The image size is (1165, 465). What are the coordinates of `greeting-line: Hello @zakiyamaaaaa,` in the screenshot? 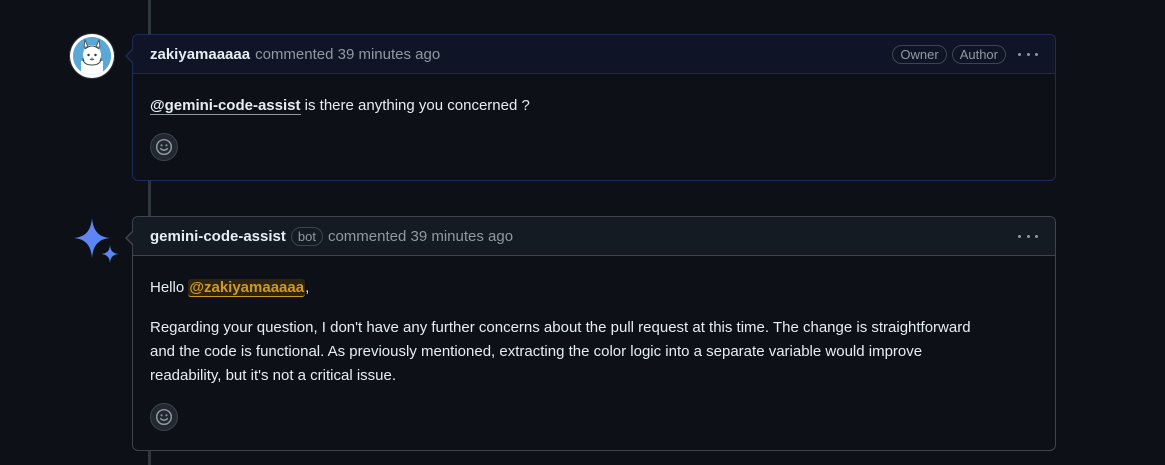 It's located at (230, 288).